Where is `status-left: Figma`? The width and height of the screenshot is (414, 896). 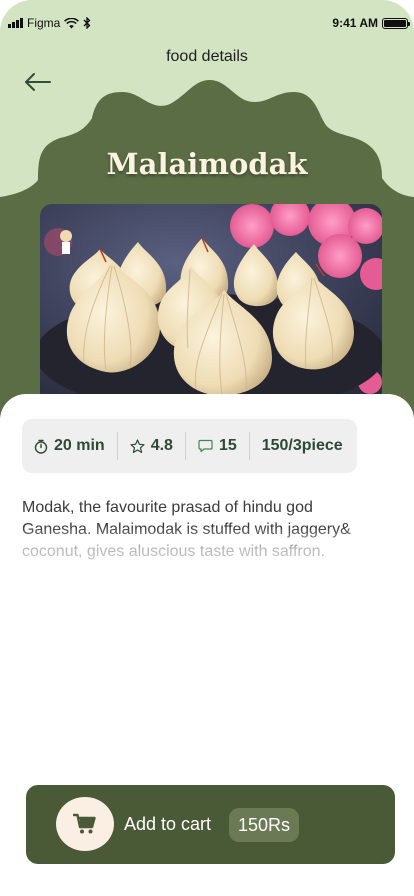
status-left: Figma is located at coordinates (49, 23).